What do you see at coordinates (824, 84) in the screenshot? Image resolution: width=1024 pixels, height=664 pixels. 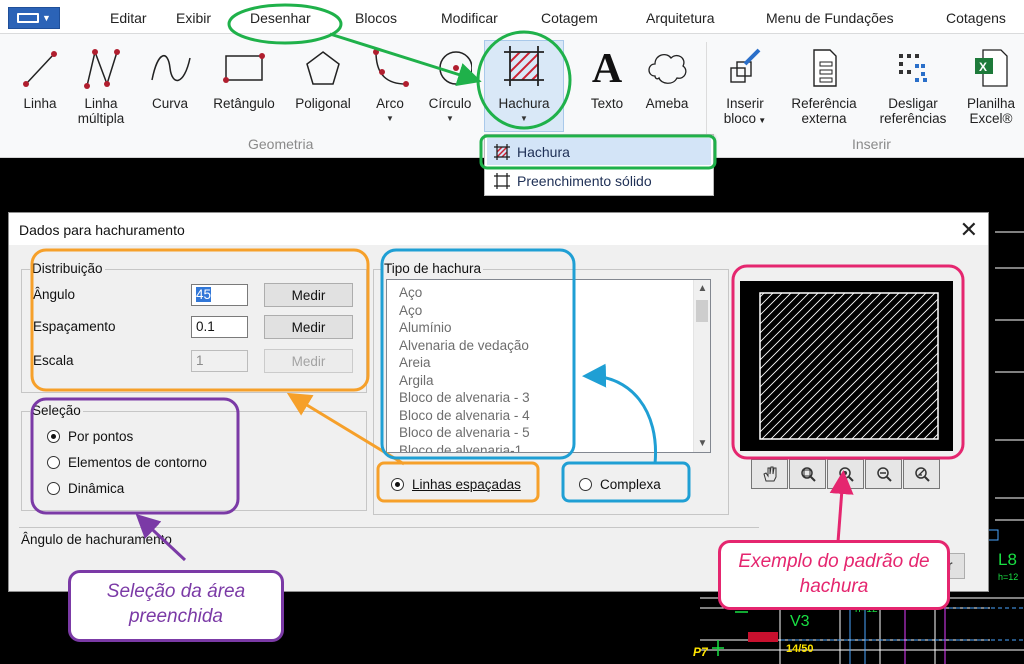 I see `referencia-externa-button: Referência externa` at bounding box center [824, 84].